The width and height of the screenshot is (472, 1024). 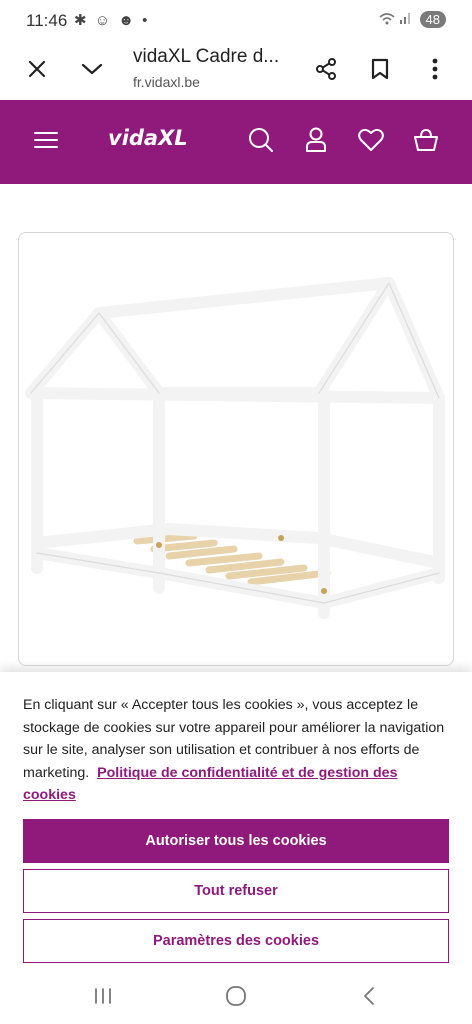 I want to click on recent-apps-icon, so click(x=103, y=996).